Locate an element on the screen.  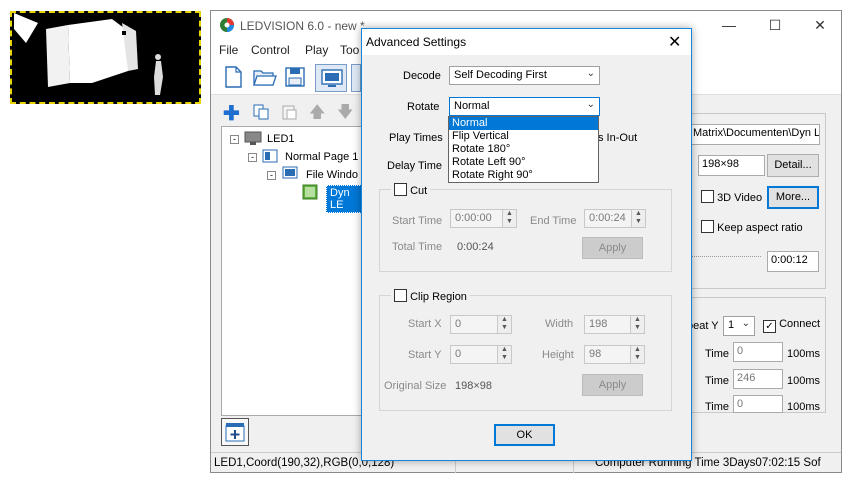
keep-aspect-label: Keep aspect ratio is located at coordinates (760, 228).